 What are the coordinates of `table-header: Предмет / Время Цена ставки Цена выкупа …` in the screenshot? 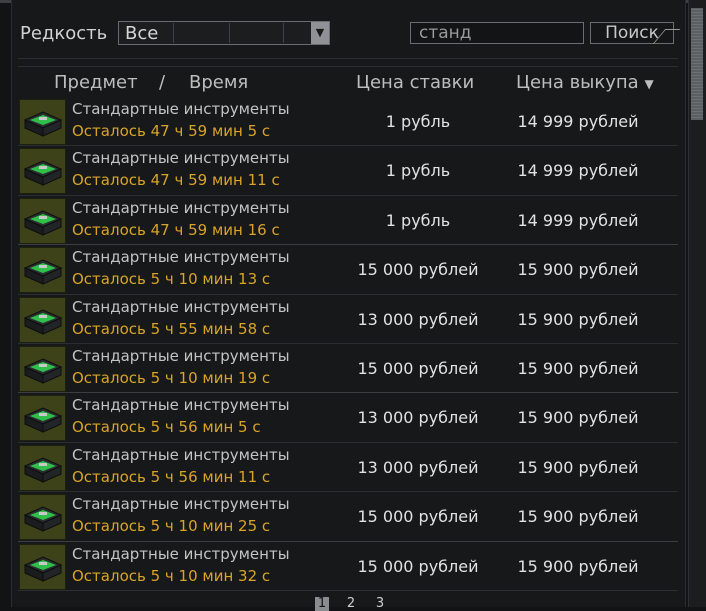 It's located at (348, 83).